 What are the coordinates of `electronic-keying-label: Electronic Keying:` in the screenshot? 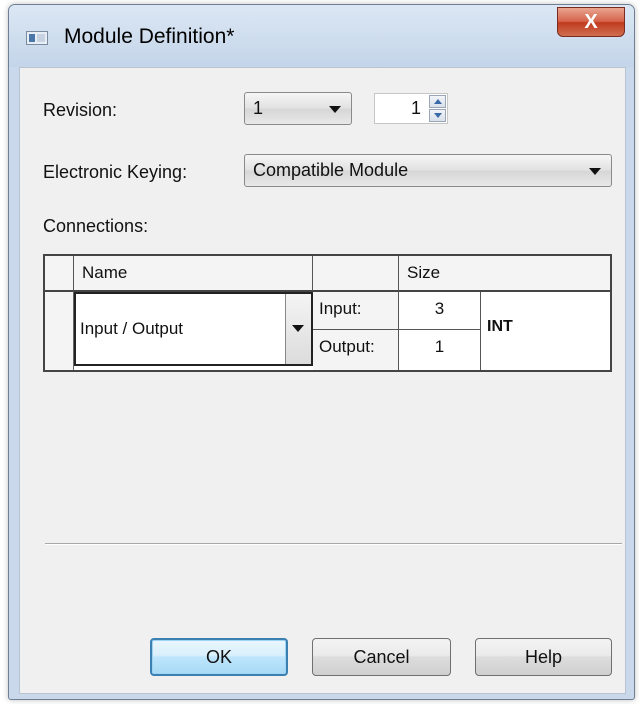 It's located at (115, 172).